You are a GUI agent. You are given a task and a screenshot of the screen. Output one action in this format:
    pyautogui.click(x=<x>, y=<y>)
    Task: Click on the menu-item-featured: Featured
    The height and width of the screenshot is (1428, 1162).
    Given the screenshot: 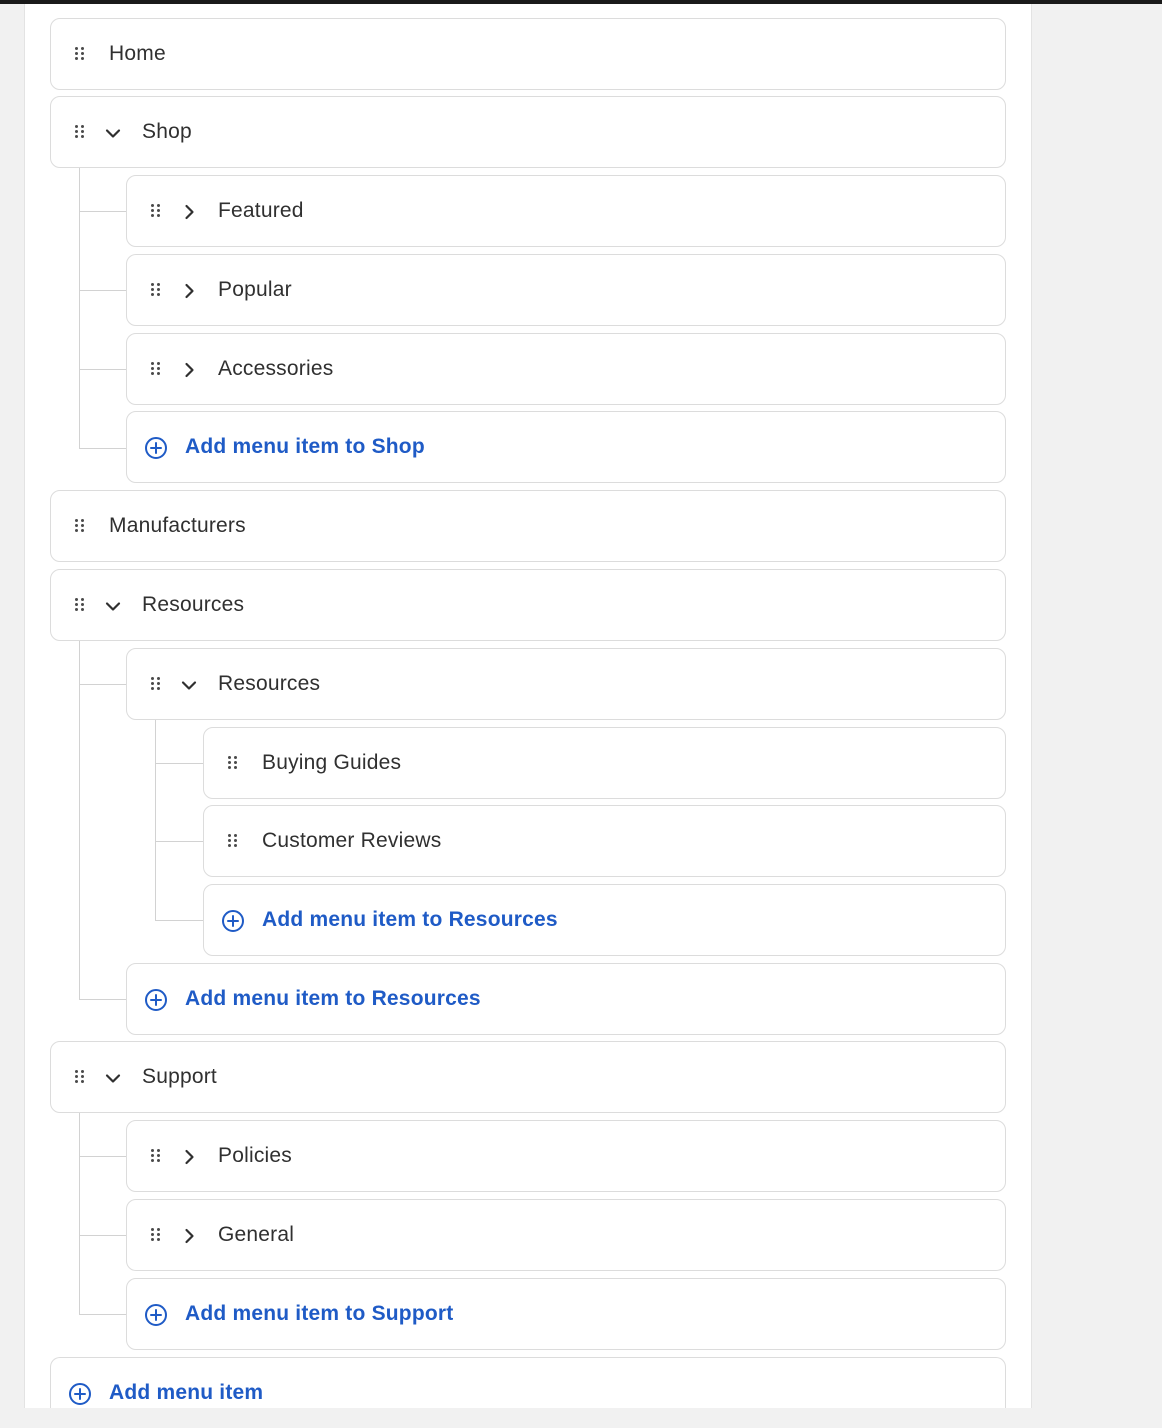 What is the action you would take?
    pyautogui.click(x=566, y=211)
    